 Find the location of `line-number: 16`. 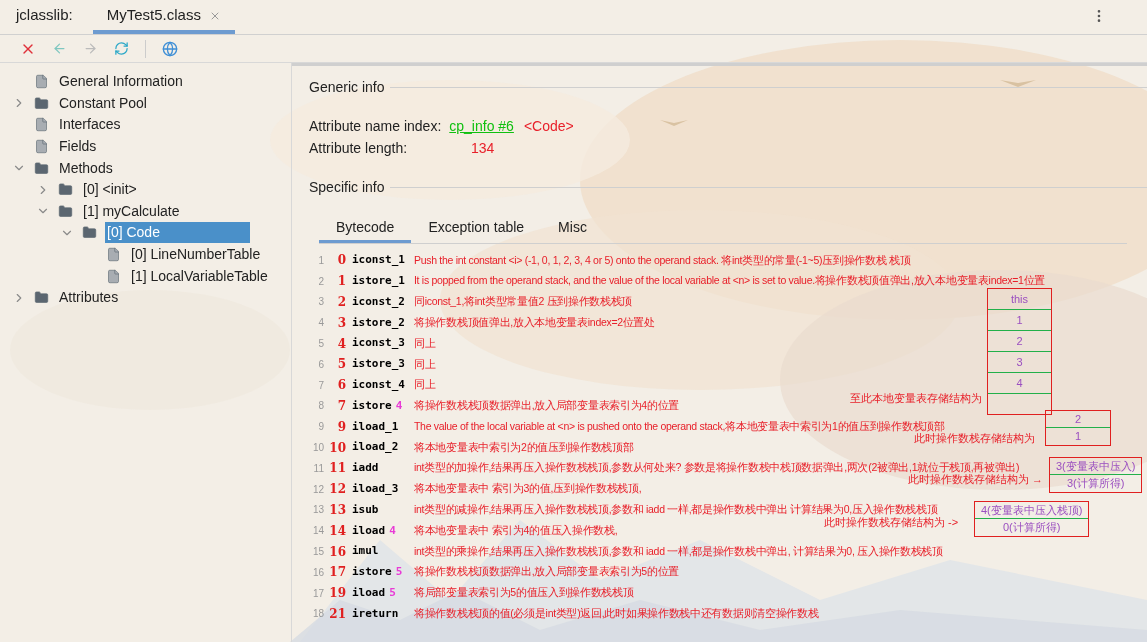

line-number: 16 is located at coordinates (317, 572).